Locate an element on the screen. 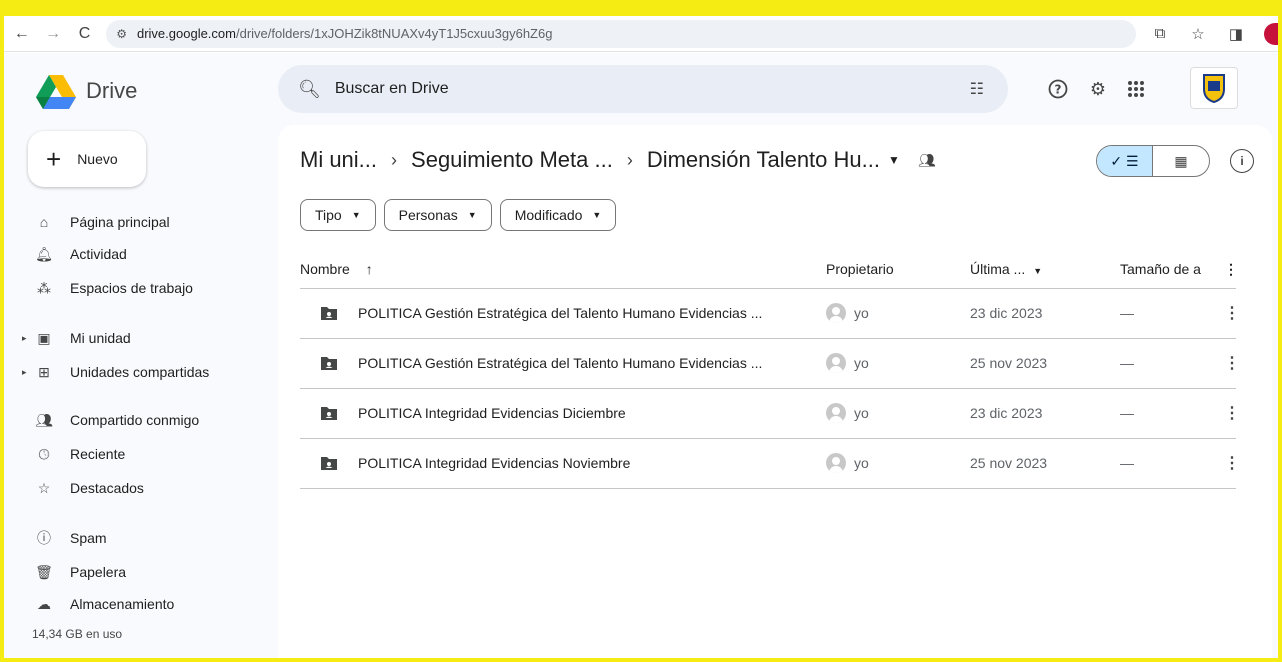  filter-chip-type: Tipo ▼ is located at coordinates (338, 215).